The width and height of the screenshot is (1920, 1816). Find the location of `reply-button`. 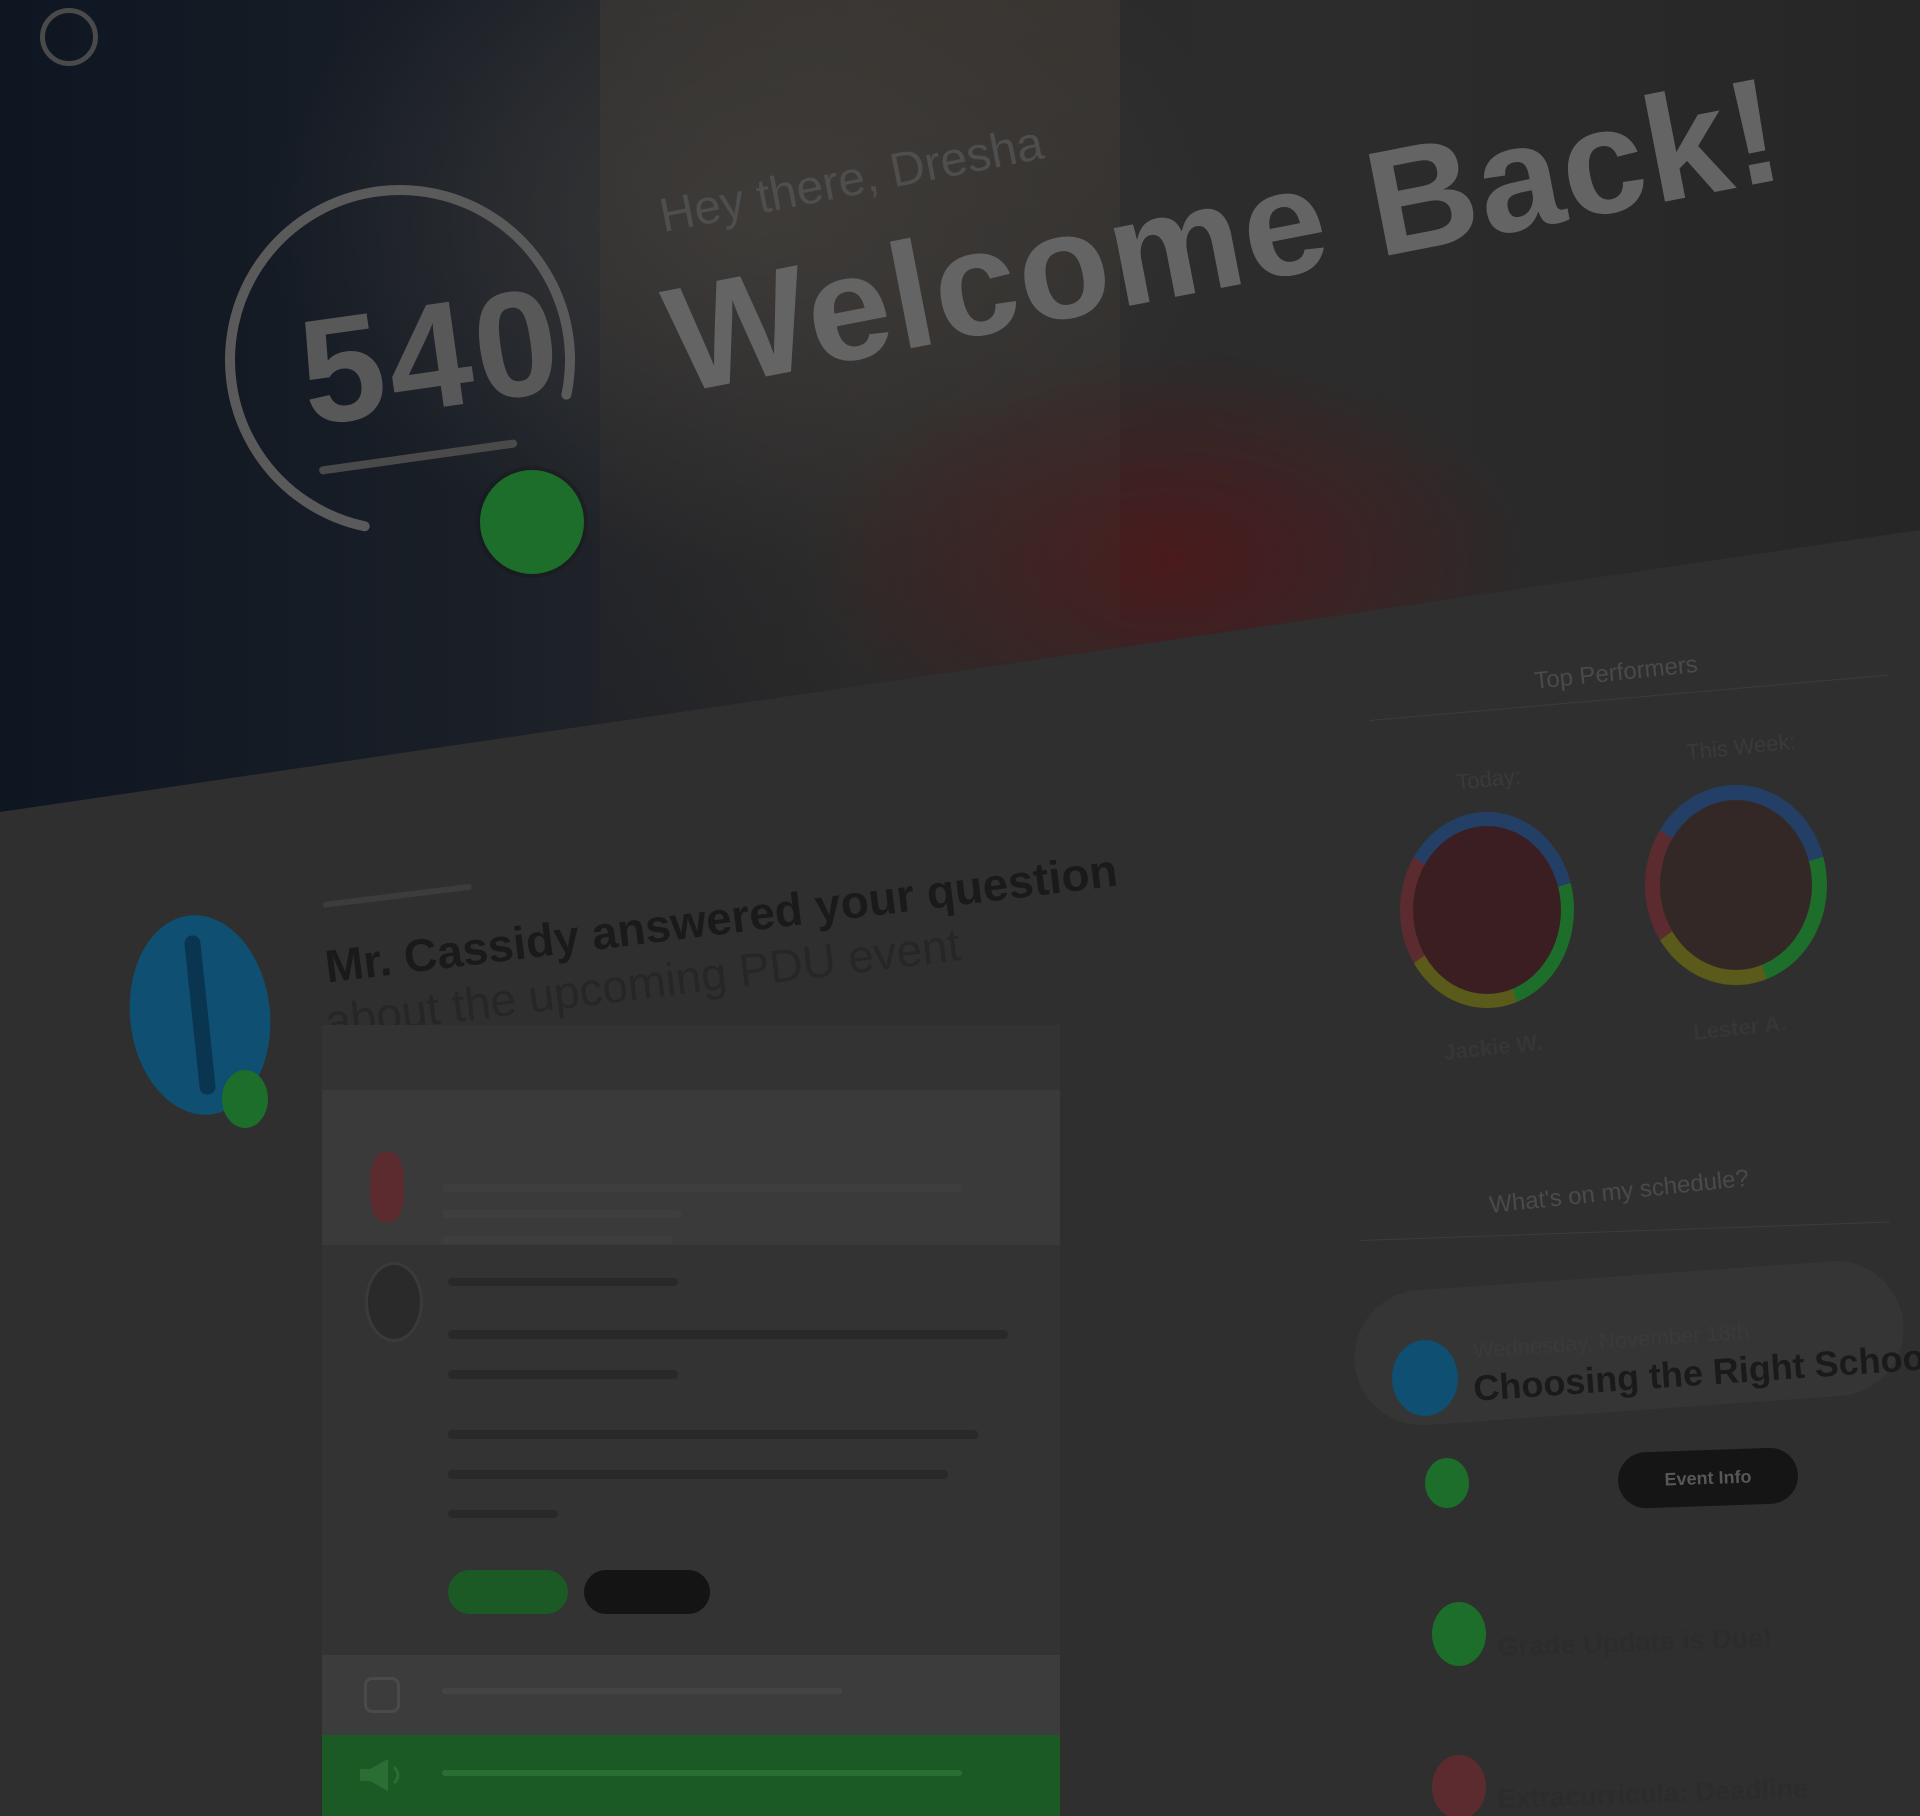

reply-button is located at coordinates (647, 1592).